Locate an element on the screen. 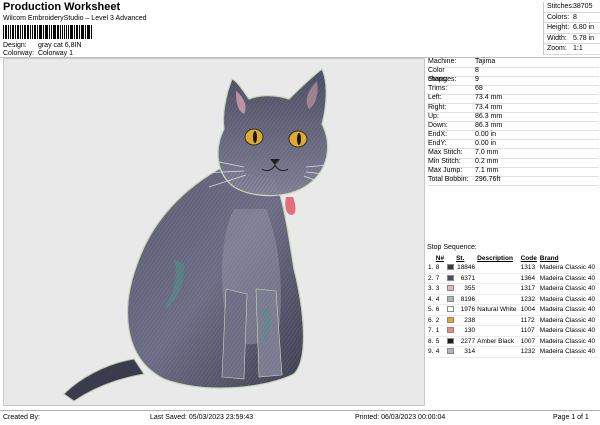 This screenshot has height=425, width=600. stop-index: 1. is located at coordinates (431, 268).